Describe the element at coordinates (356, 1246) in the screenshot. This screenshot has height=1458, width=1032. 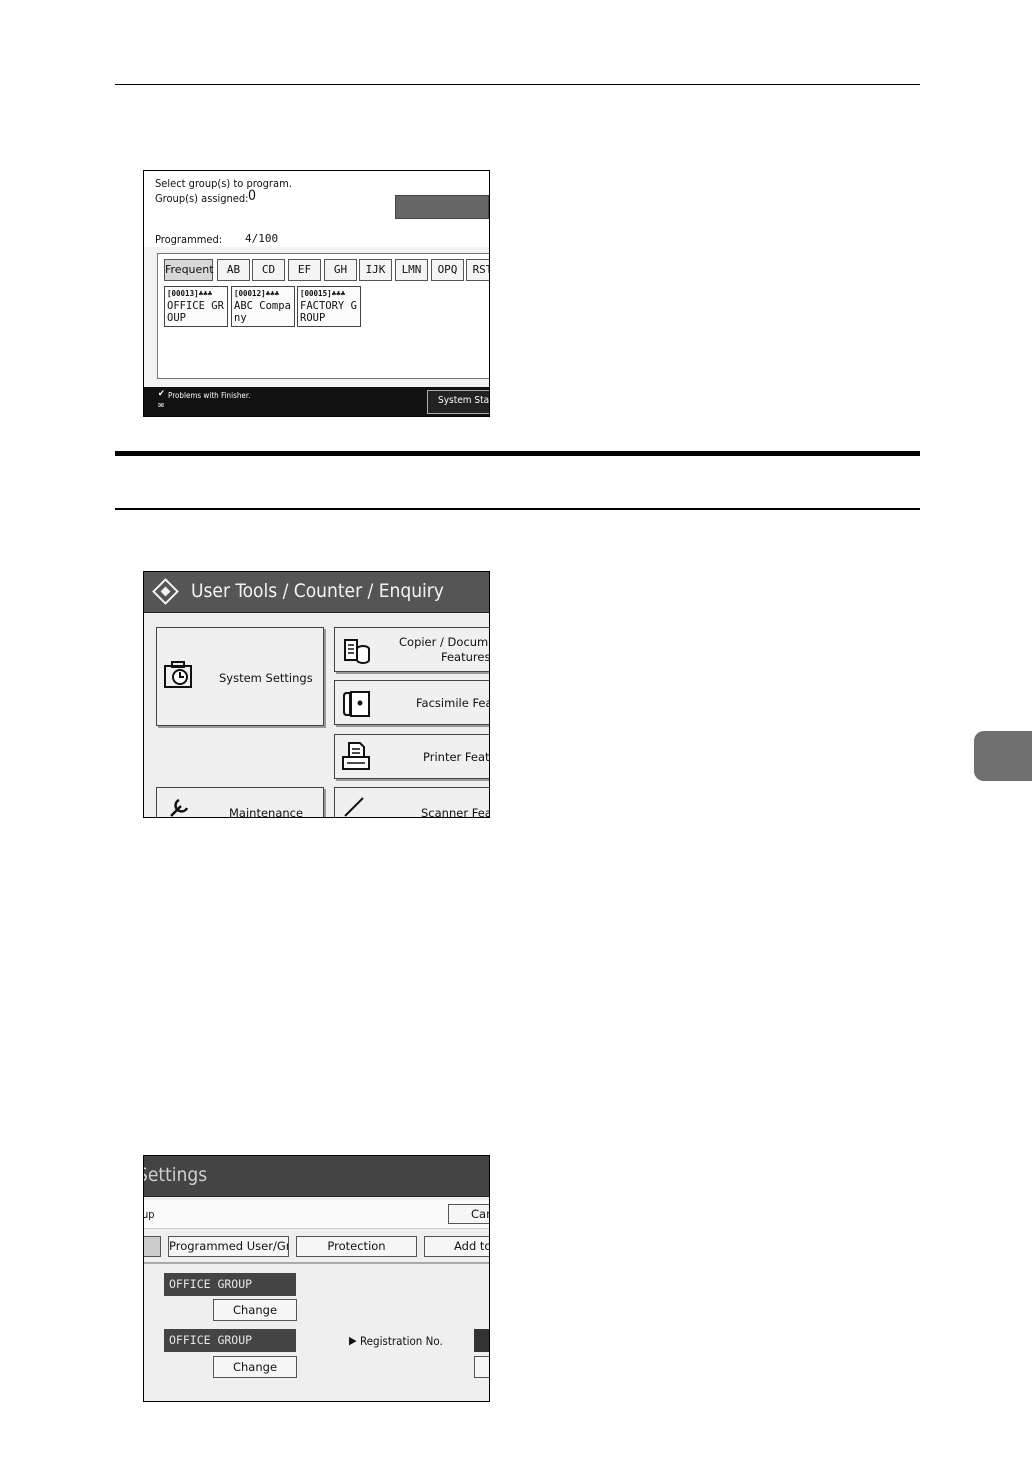
I see `tab-protection: Protection` at that location.